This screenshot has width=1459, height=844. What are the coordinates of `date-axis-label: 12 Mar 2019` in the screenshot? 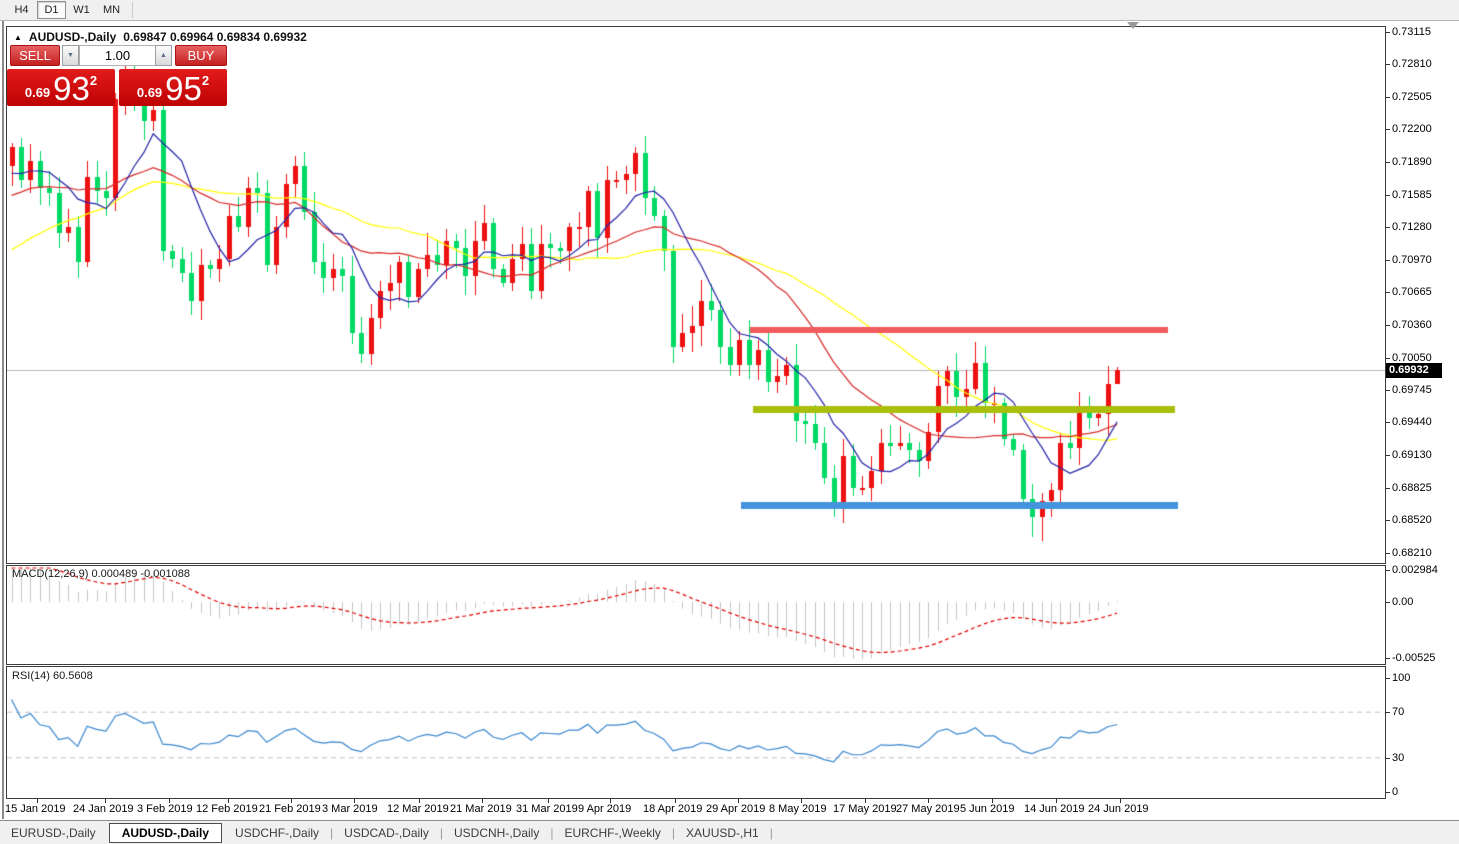 It's located at (418, 809).